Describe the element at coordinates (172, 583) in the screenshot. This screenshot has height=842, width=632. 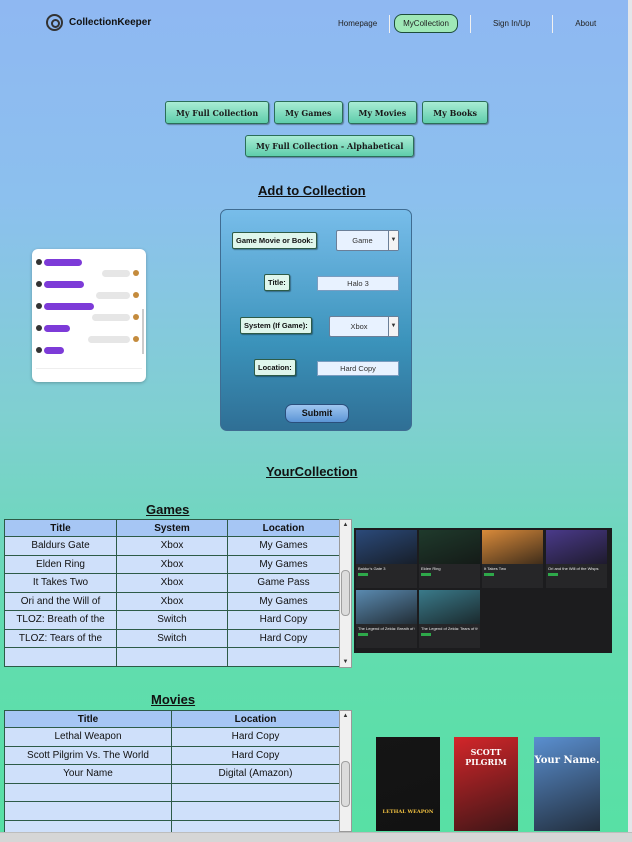
I see `table-row: It Takes Two Xbox Game Pass` at that location.